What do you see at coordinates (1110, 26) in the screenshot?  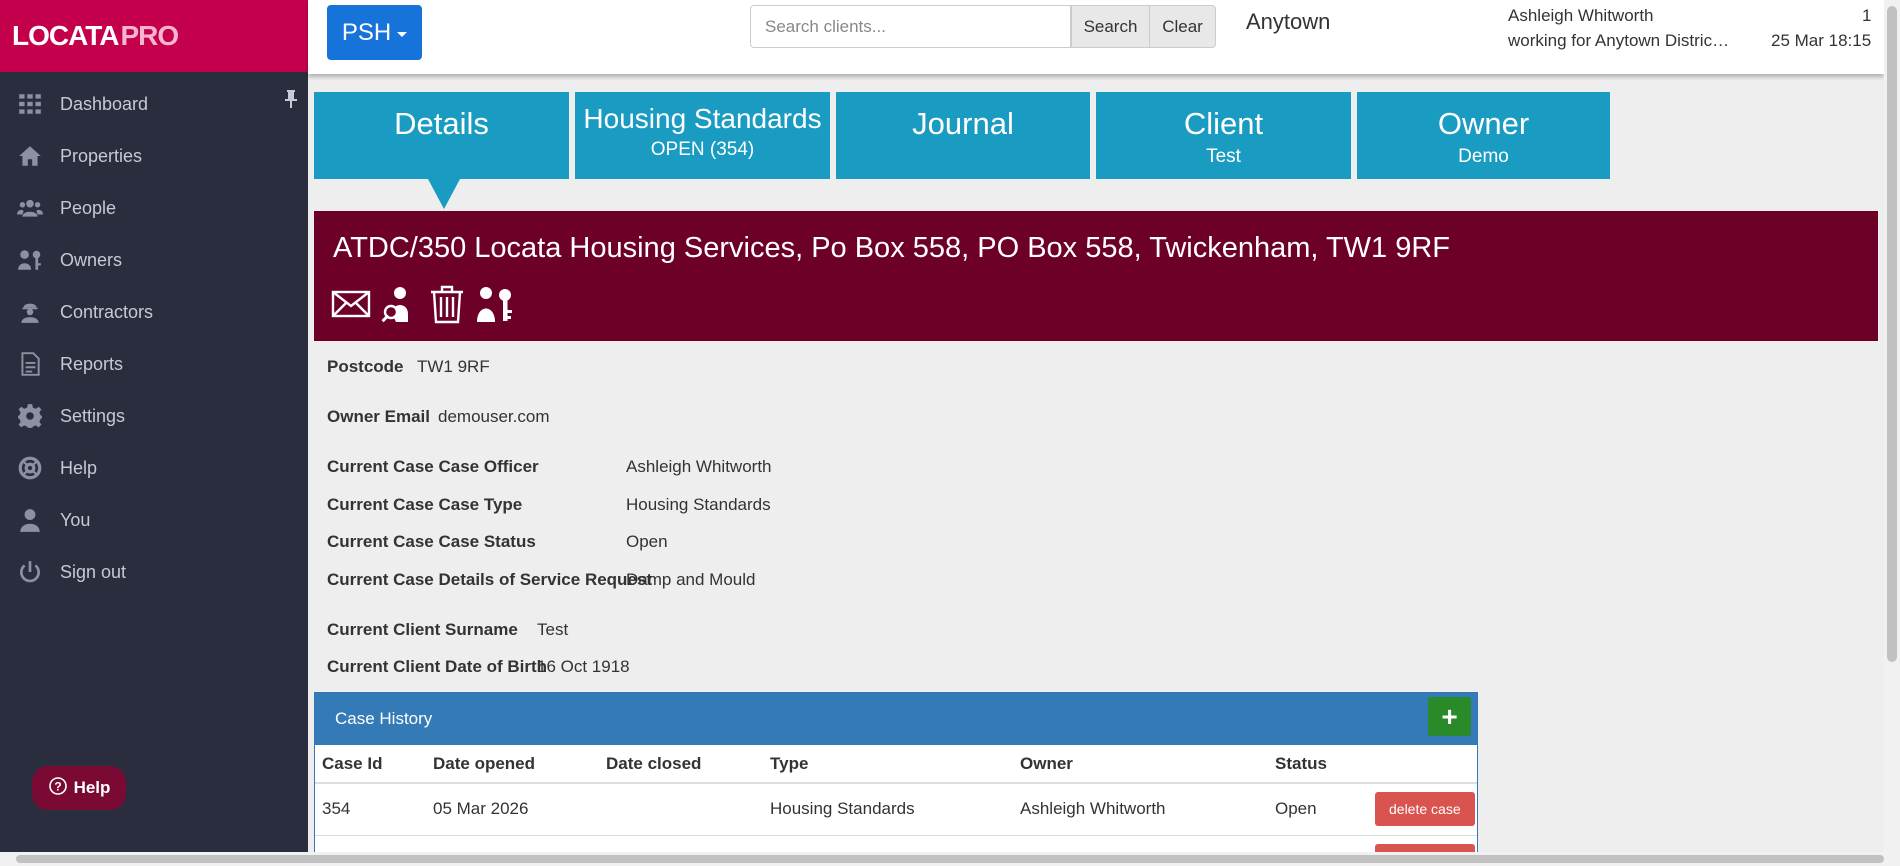 I see `search-button: Search` at bounding box center [1110, 26].